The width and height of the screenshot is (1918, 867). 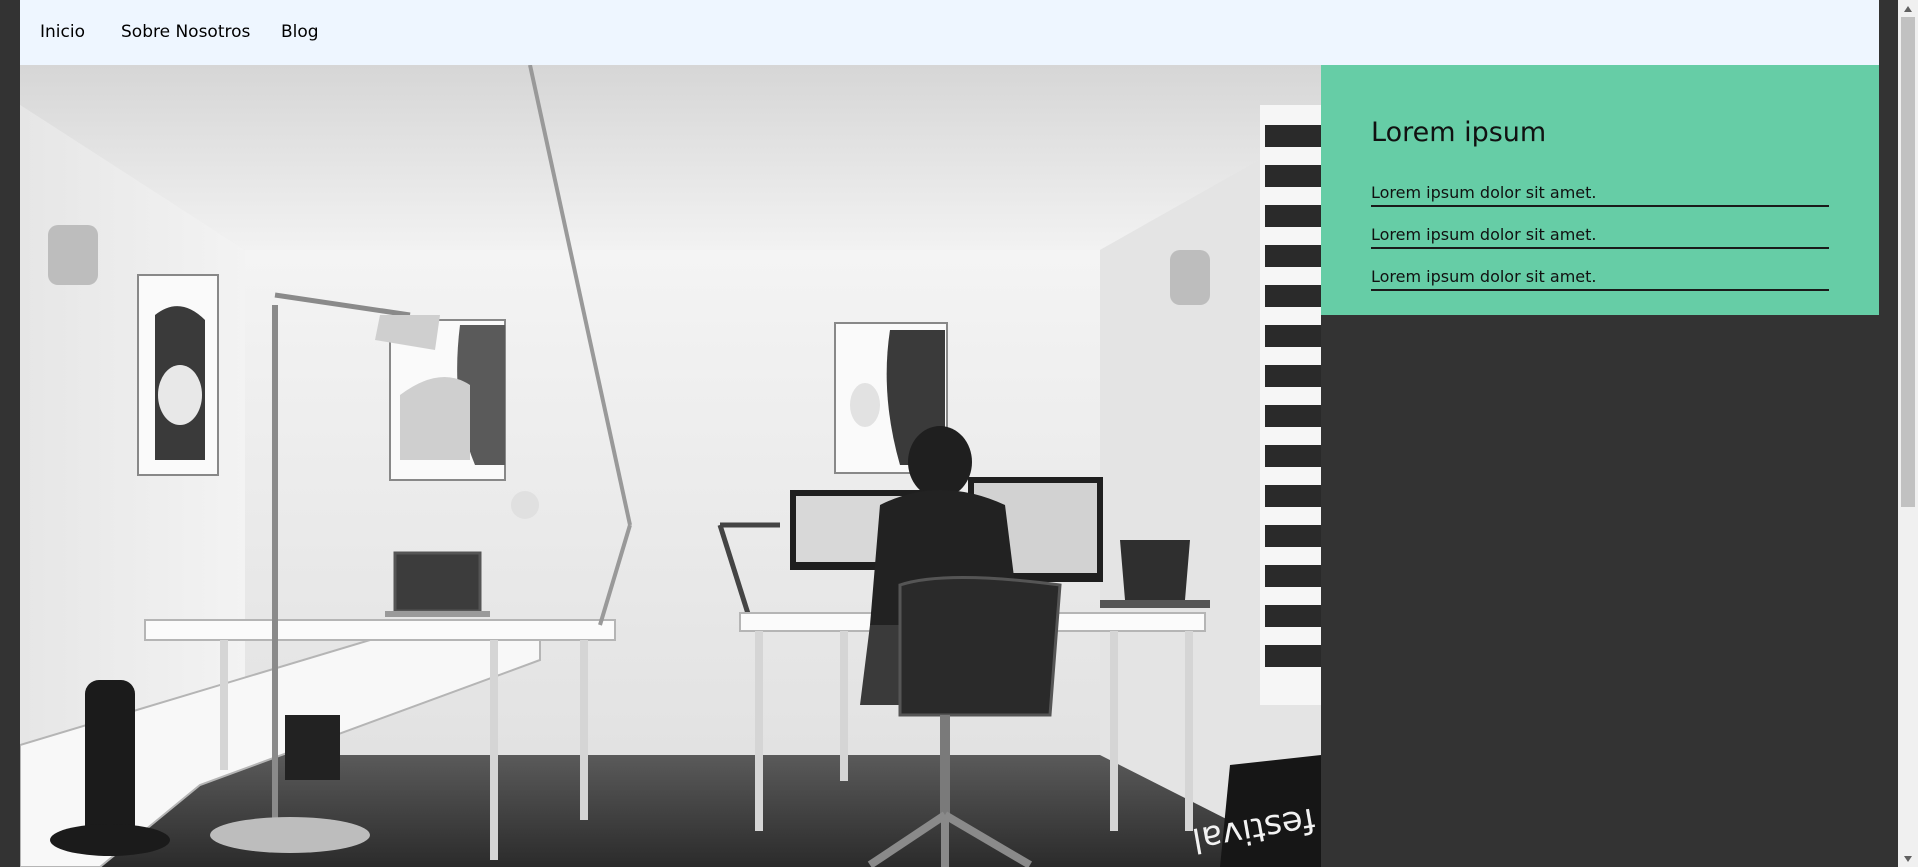 I want to click on top-navbar: Inicio Sobre Nosotros Blog, so click(x=949, y=32).